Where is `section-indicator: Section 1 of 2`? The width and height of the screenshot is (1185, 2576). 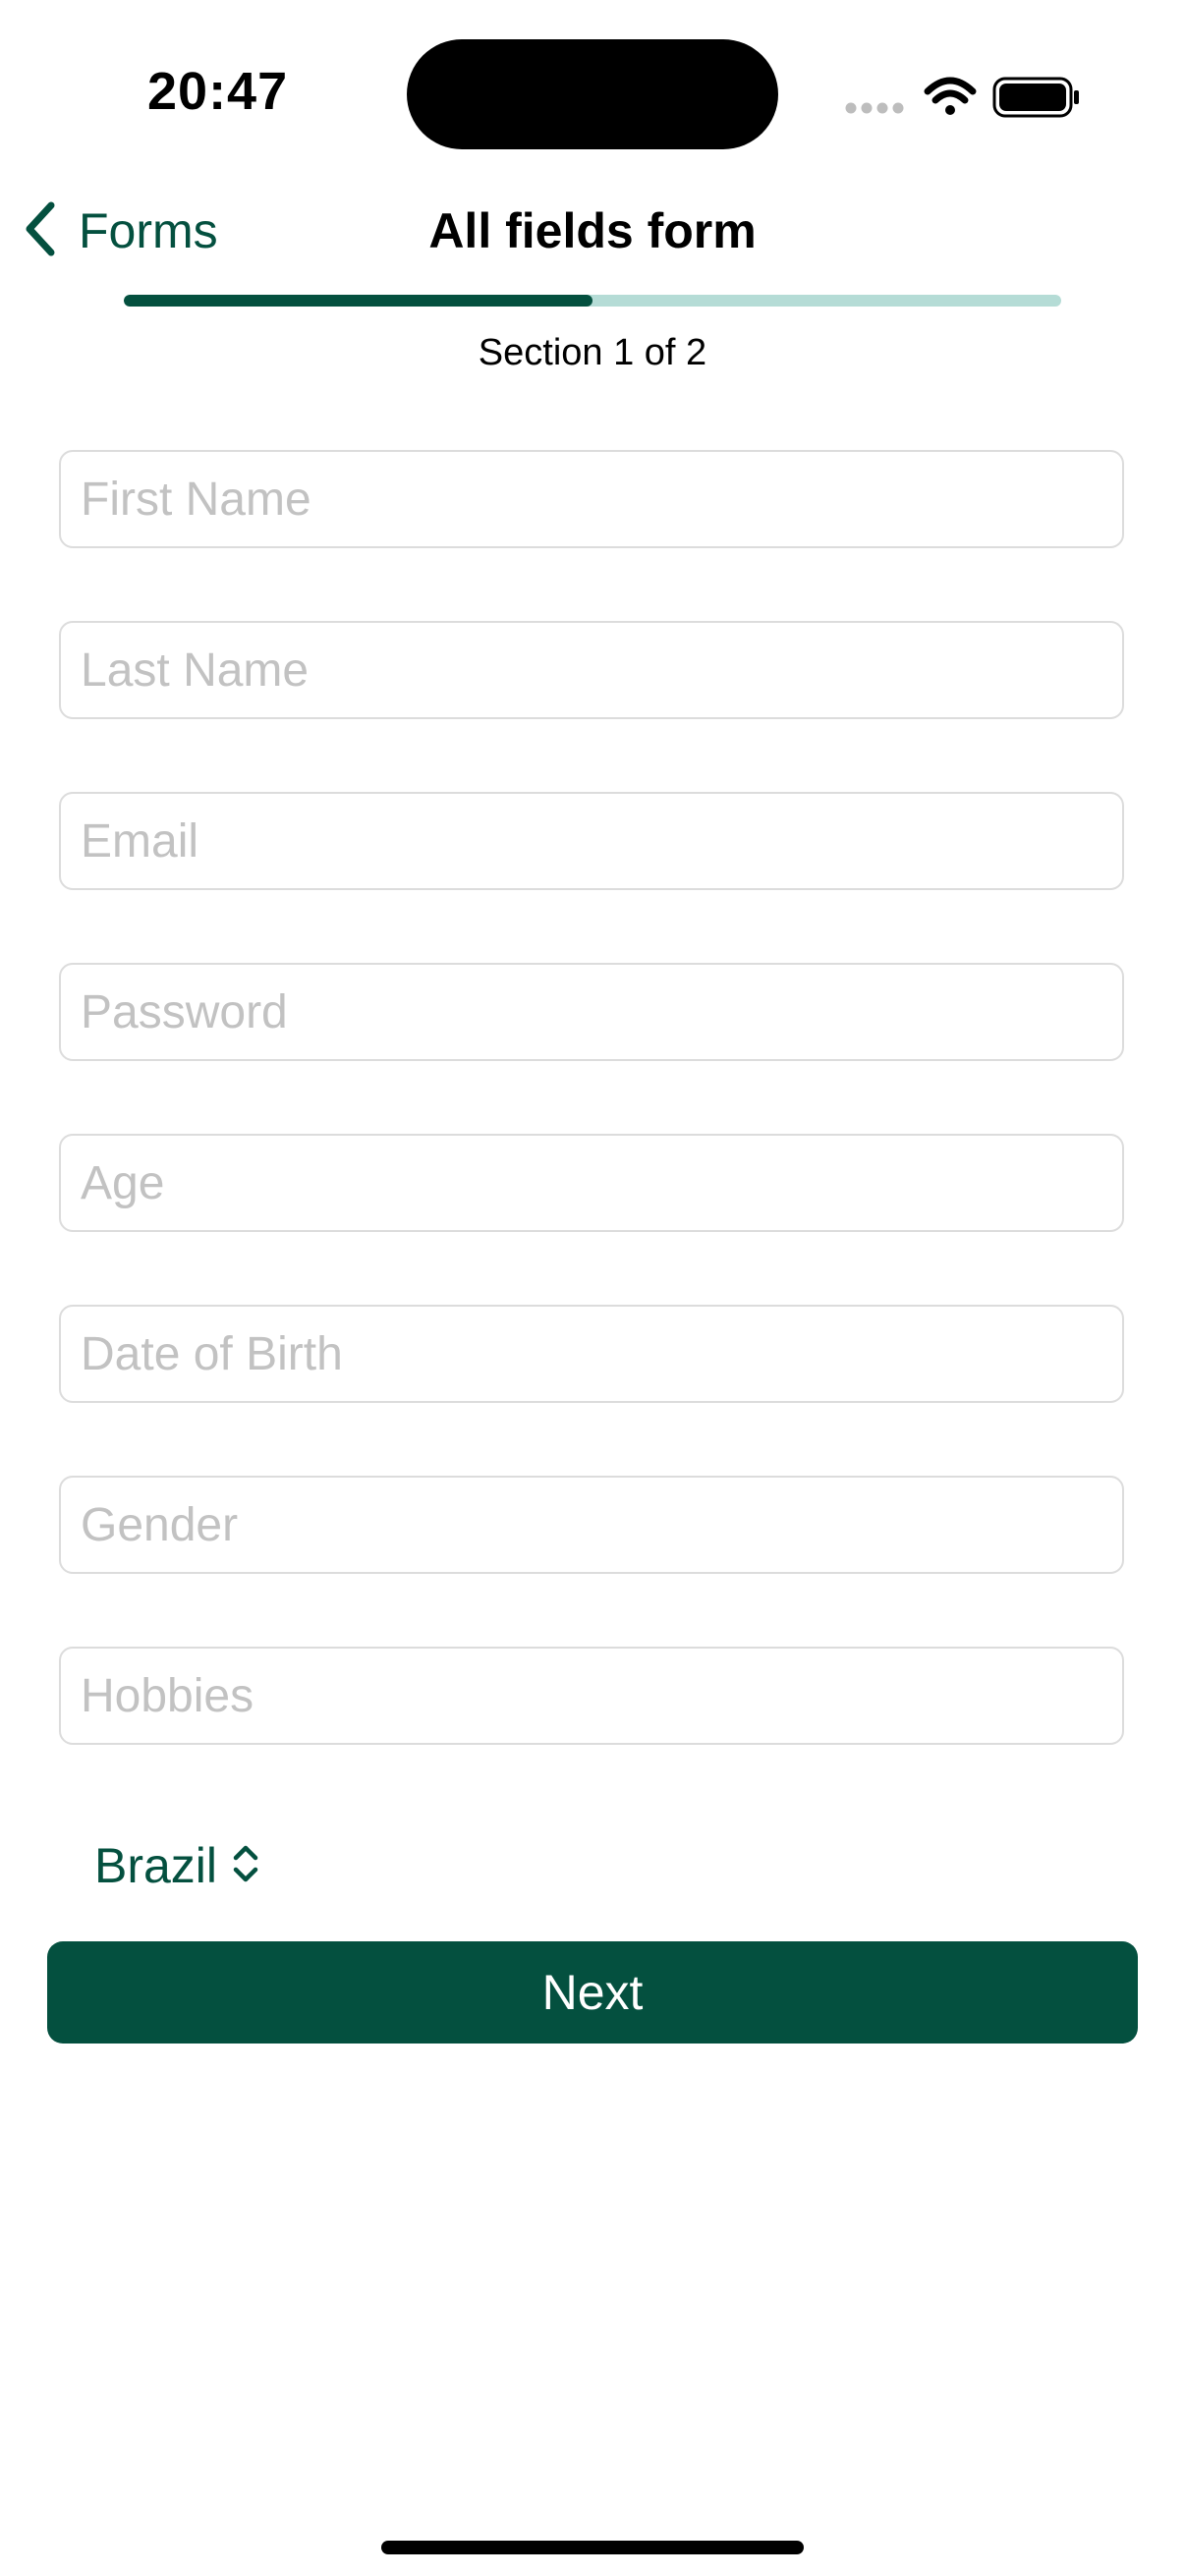
section-indicator: Section 1 of 2 is located at coordinates (592, 352).